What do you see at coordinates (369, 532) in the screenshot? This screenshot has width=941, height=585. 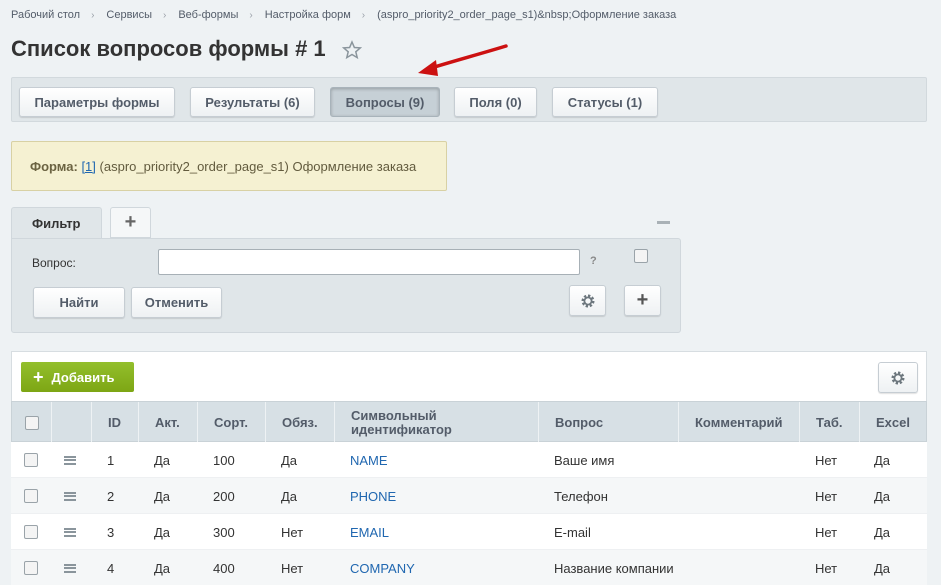 I see `cell-code: EMAIL` at bounding box center [369, 532].